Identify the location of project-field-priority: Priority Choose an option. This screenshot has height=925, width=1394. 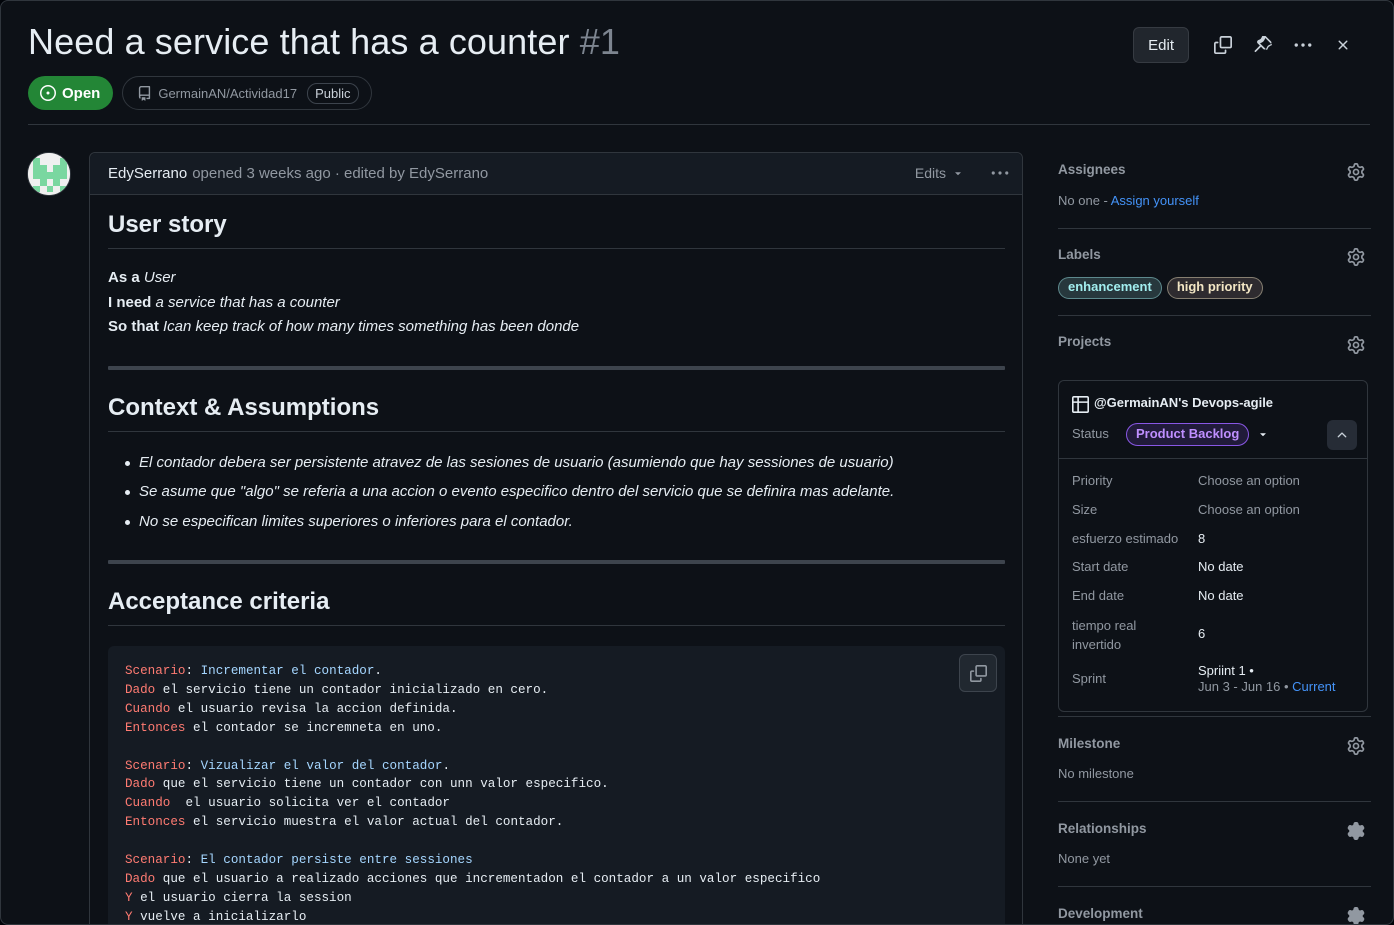
(1217, 480).